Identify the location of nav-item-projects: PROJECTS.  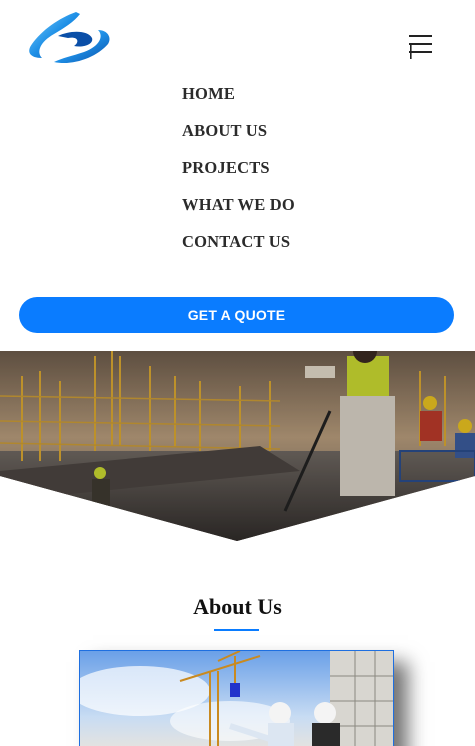
(238, 176).